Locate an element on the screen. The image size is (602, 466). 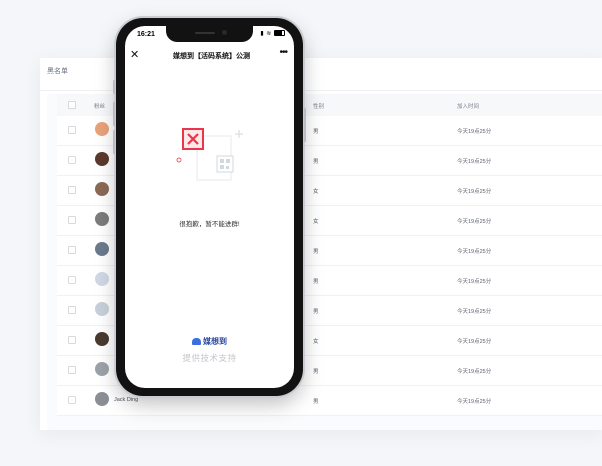
phone-side-button is located at coordinates (114, 87).